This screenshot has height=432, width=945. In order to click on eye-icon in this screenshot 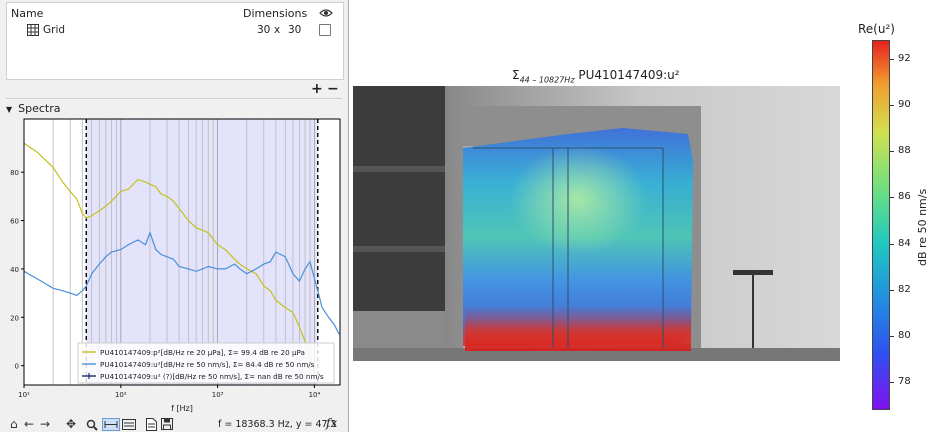, I will do `click(326, 13)`.